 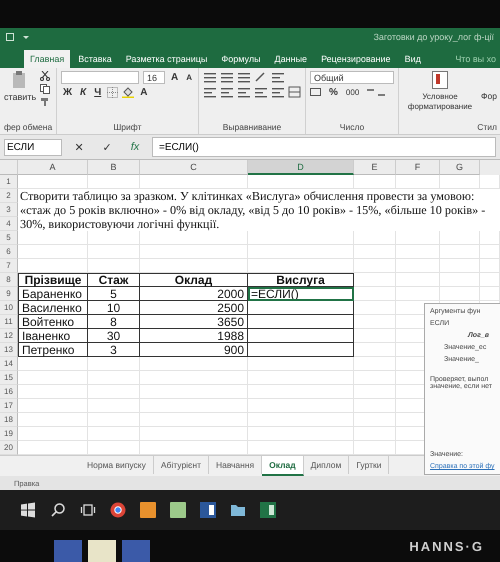 I want to click on row-number: 3, so click(x=9, y=210).